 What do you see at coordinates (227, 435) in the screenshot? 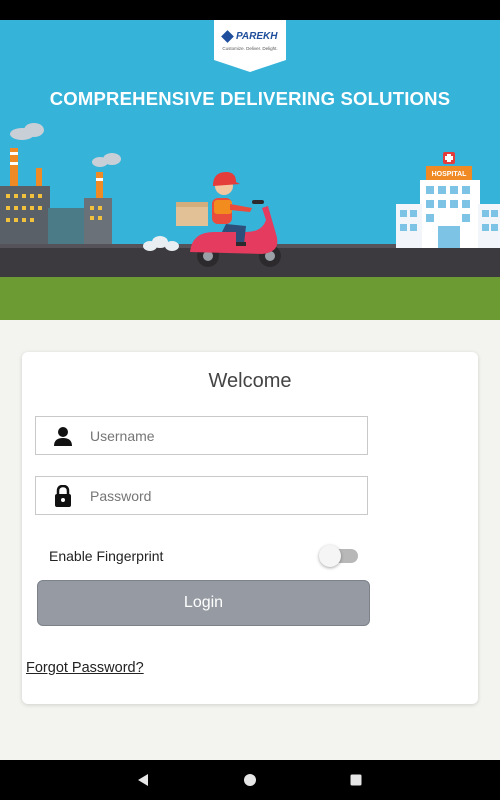
I see `username-input` at bounding box center [227, 435].